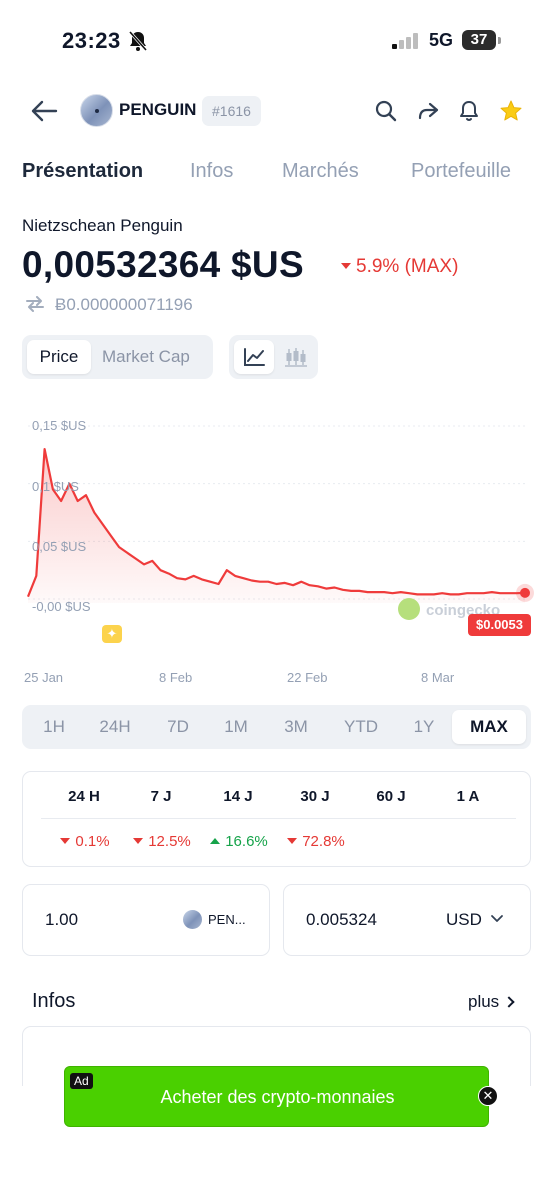  What do you see at coordinates (44, 677) in the screenshot?
I see `x-tick-label: 25 Jan` at bounding box center [44, 677].